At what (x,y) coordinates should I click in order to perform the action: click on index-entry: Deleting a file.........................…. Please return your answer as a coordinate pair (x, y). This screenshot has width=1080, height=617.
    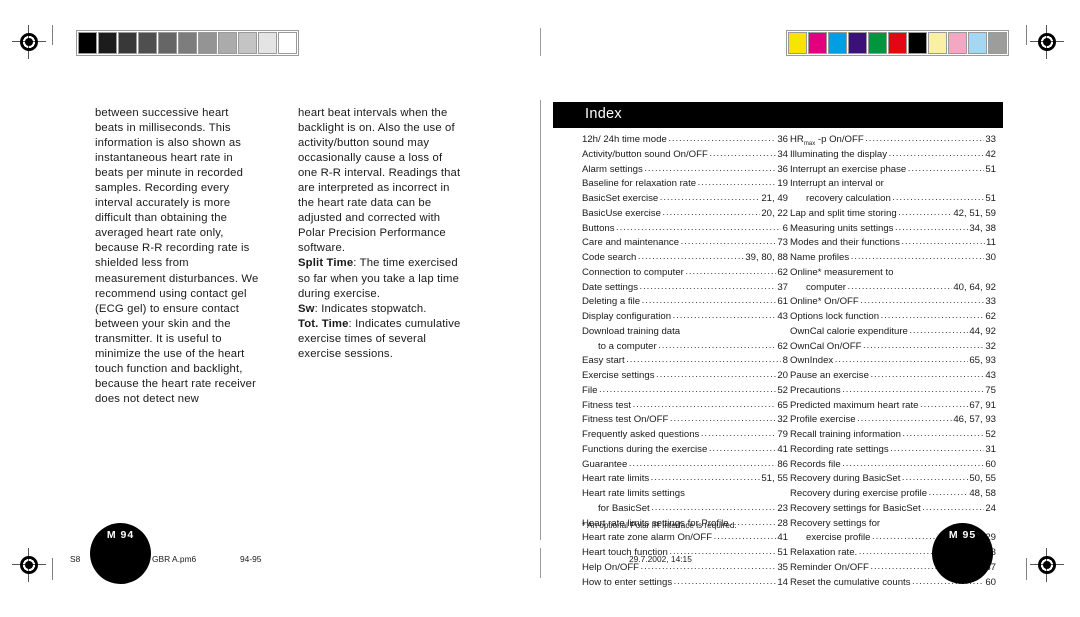
    Looking at the image, I should click on (685, 302).